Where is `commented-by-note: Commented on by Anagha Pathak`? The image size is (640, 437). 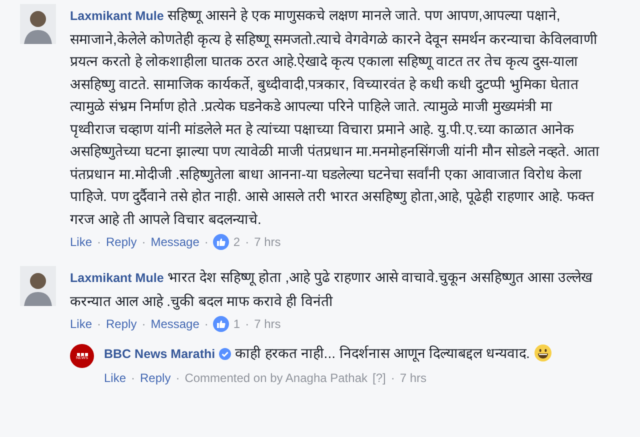
commented-by-note: Commented on by Anagha Pathak is located at coordinates (276, 378).